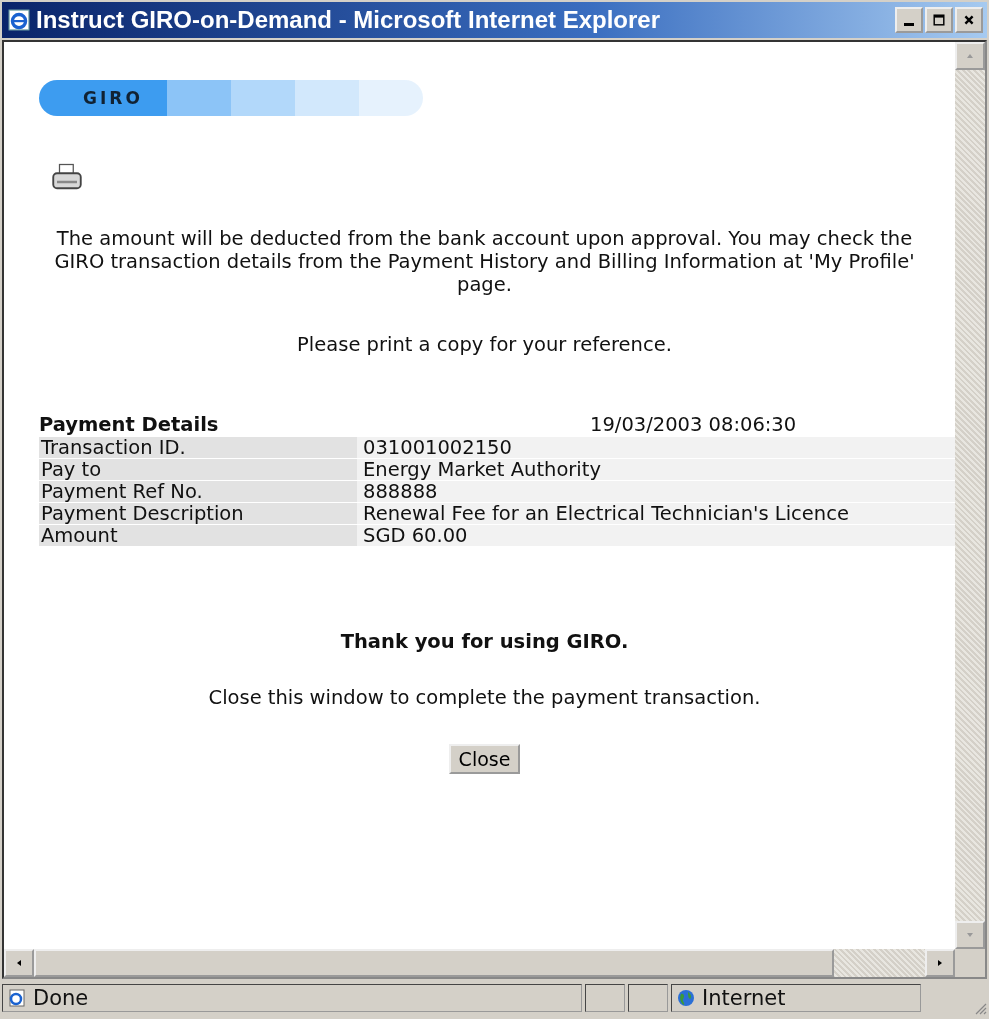 The image size is (989, 1019). I want to click on field-value: Renewal Fee for an Electrical Technician's Licence, so click(656, 513).